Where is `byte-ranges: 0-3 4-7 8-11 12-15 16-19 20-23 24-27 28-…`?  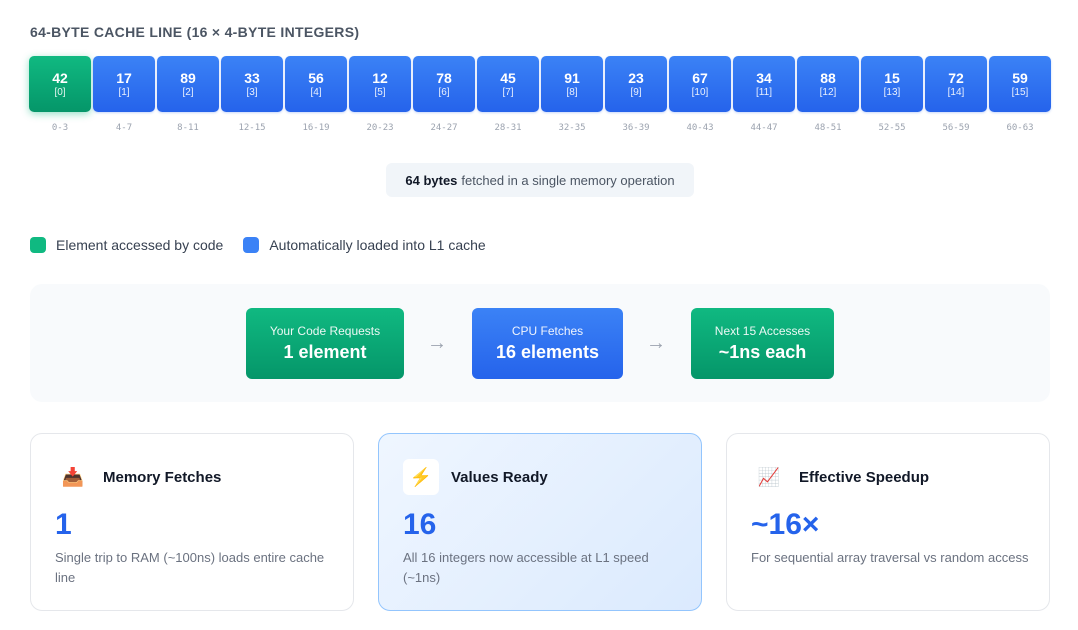
byte-ranges: 0-3 4-7 8-11 12-15 16-19 20-23 24-27 28-… is located at coordinates (540, 128).